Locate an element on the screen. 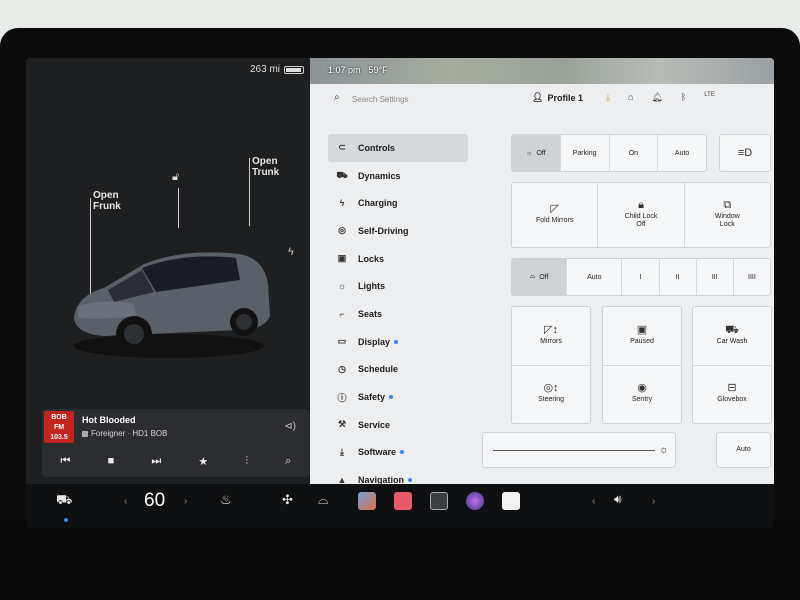 The height and width of the screenshot is (600, 800). glovebox-button: ⊟ Glovebox is located at coordinates (732, 394).